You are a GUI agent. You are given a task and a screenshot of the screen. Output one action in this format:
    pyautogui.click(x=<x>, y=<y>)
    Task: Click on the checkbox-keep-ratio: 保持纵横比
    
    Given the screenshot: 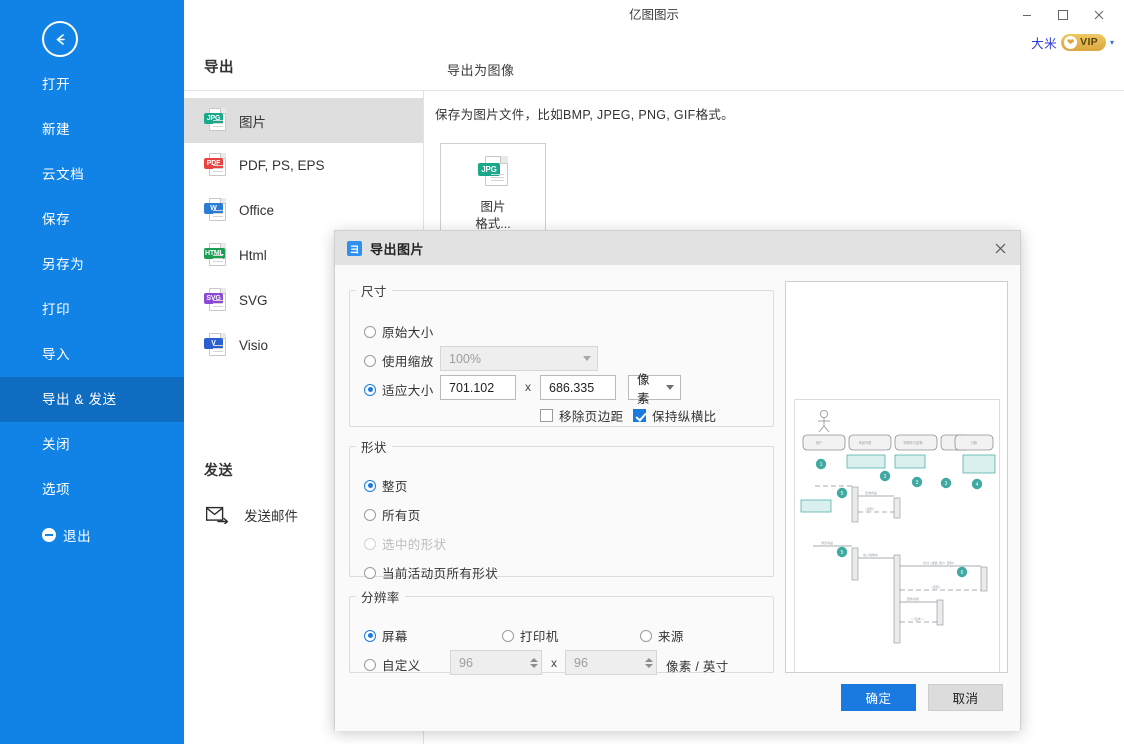 What is the action you would take?
    pyautogui.click(x=675, y=415)
    